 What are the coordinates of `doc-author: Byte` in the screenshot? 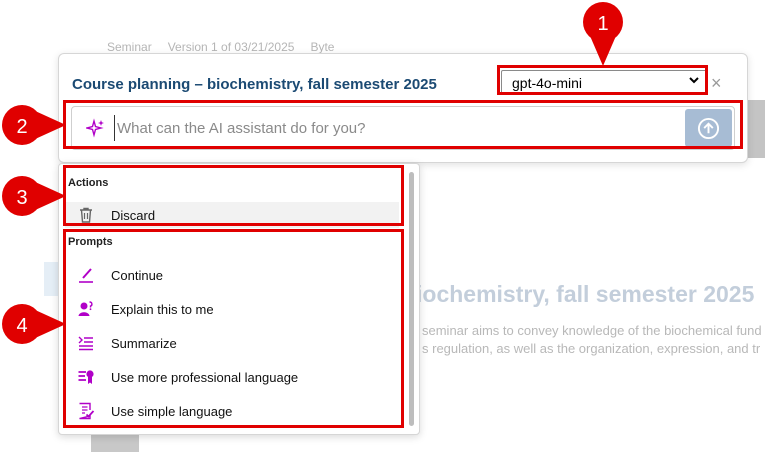 It's located at (322, 47).